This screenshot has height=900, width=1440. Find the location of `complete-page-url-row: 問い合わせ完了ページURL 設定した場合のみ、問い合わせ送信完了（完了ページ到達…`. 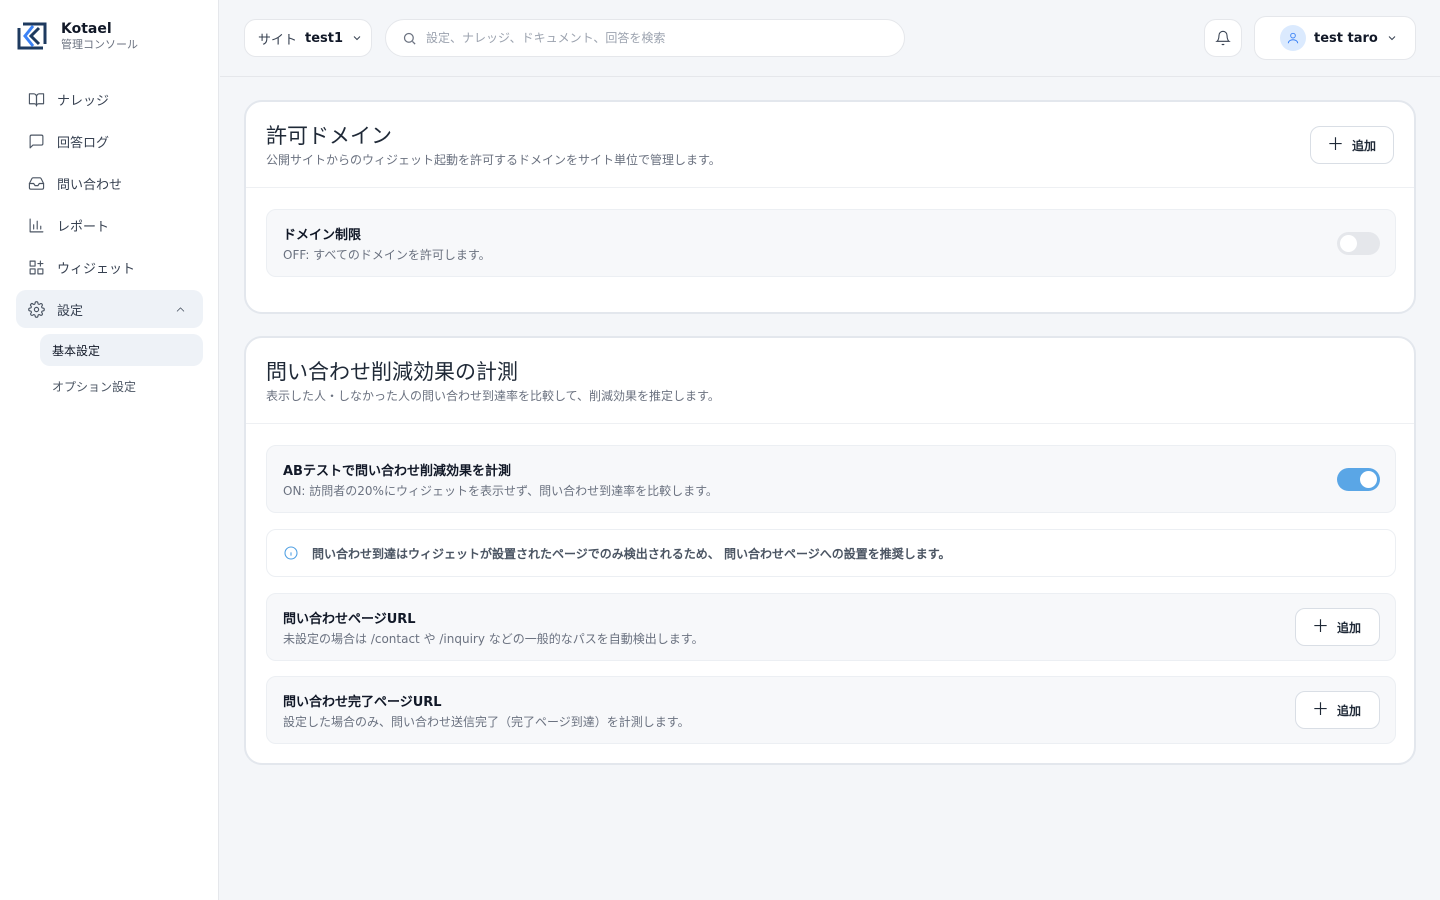

complete-page-url-row: 問い合わせ完了ページURL 設定した場合のみ、問い合わせ送信完了（完了ページ到達… is located at coordinates (831, 710).